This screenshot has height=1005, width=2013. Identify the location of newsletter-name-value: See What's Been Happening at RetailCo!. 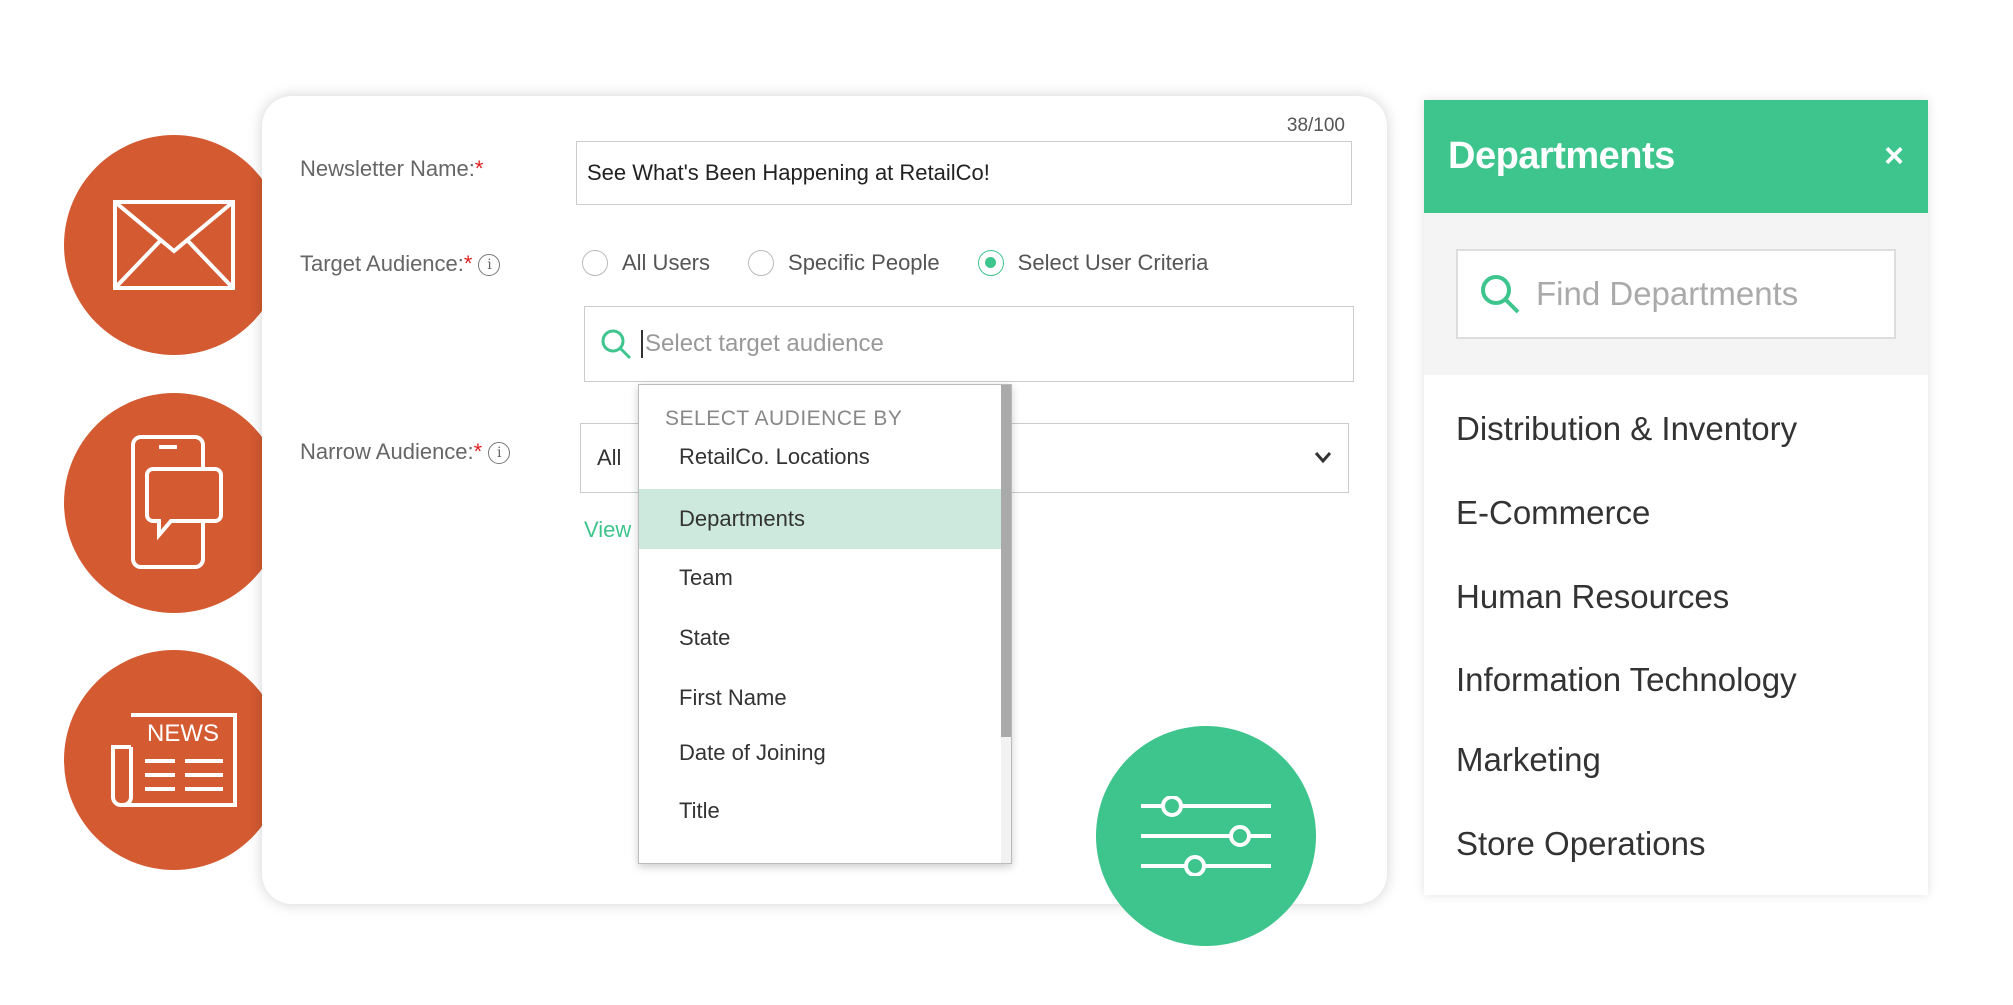
(788, 172).